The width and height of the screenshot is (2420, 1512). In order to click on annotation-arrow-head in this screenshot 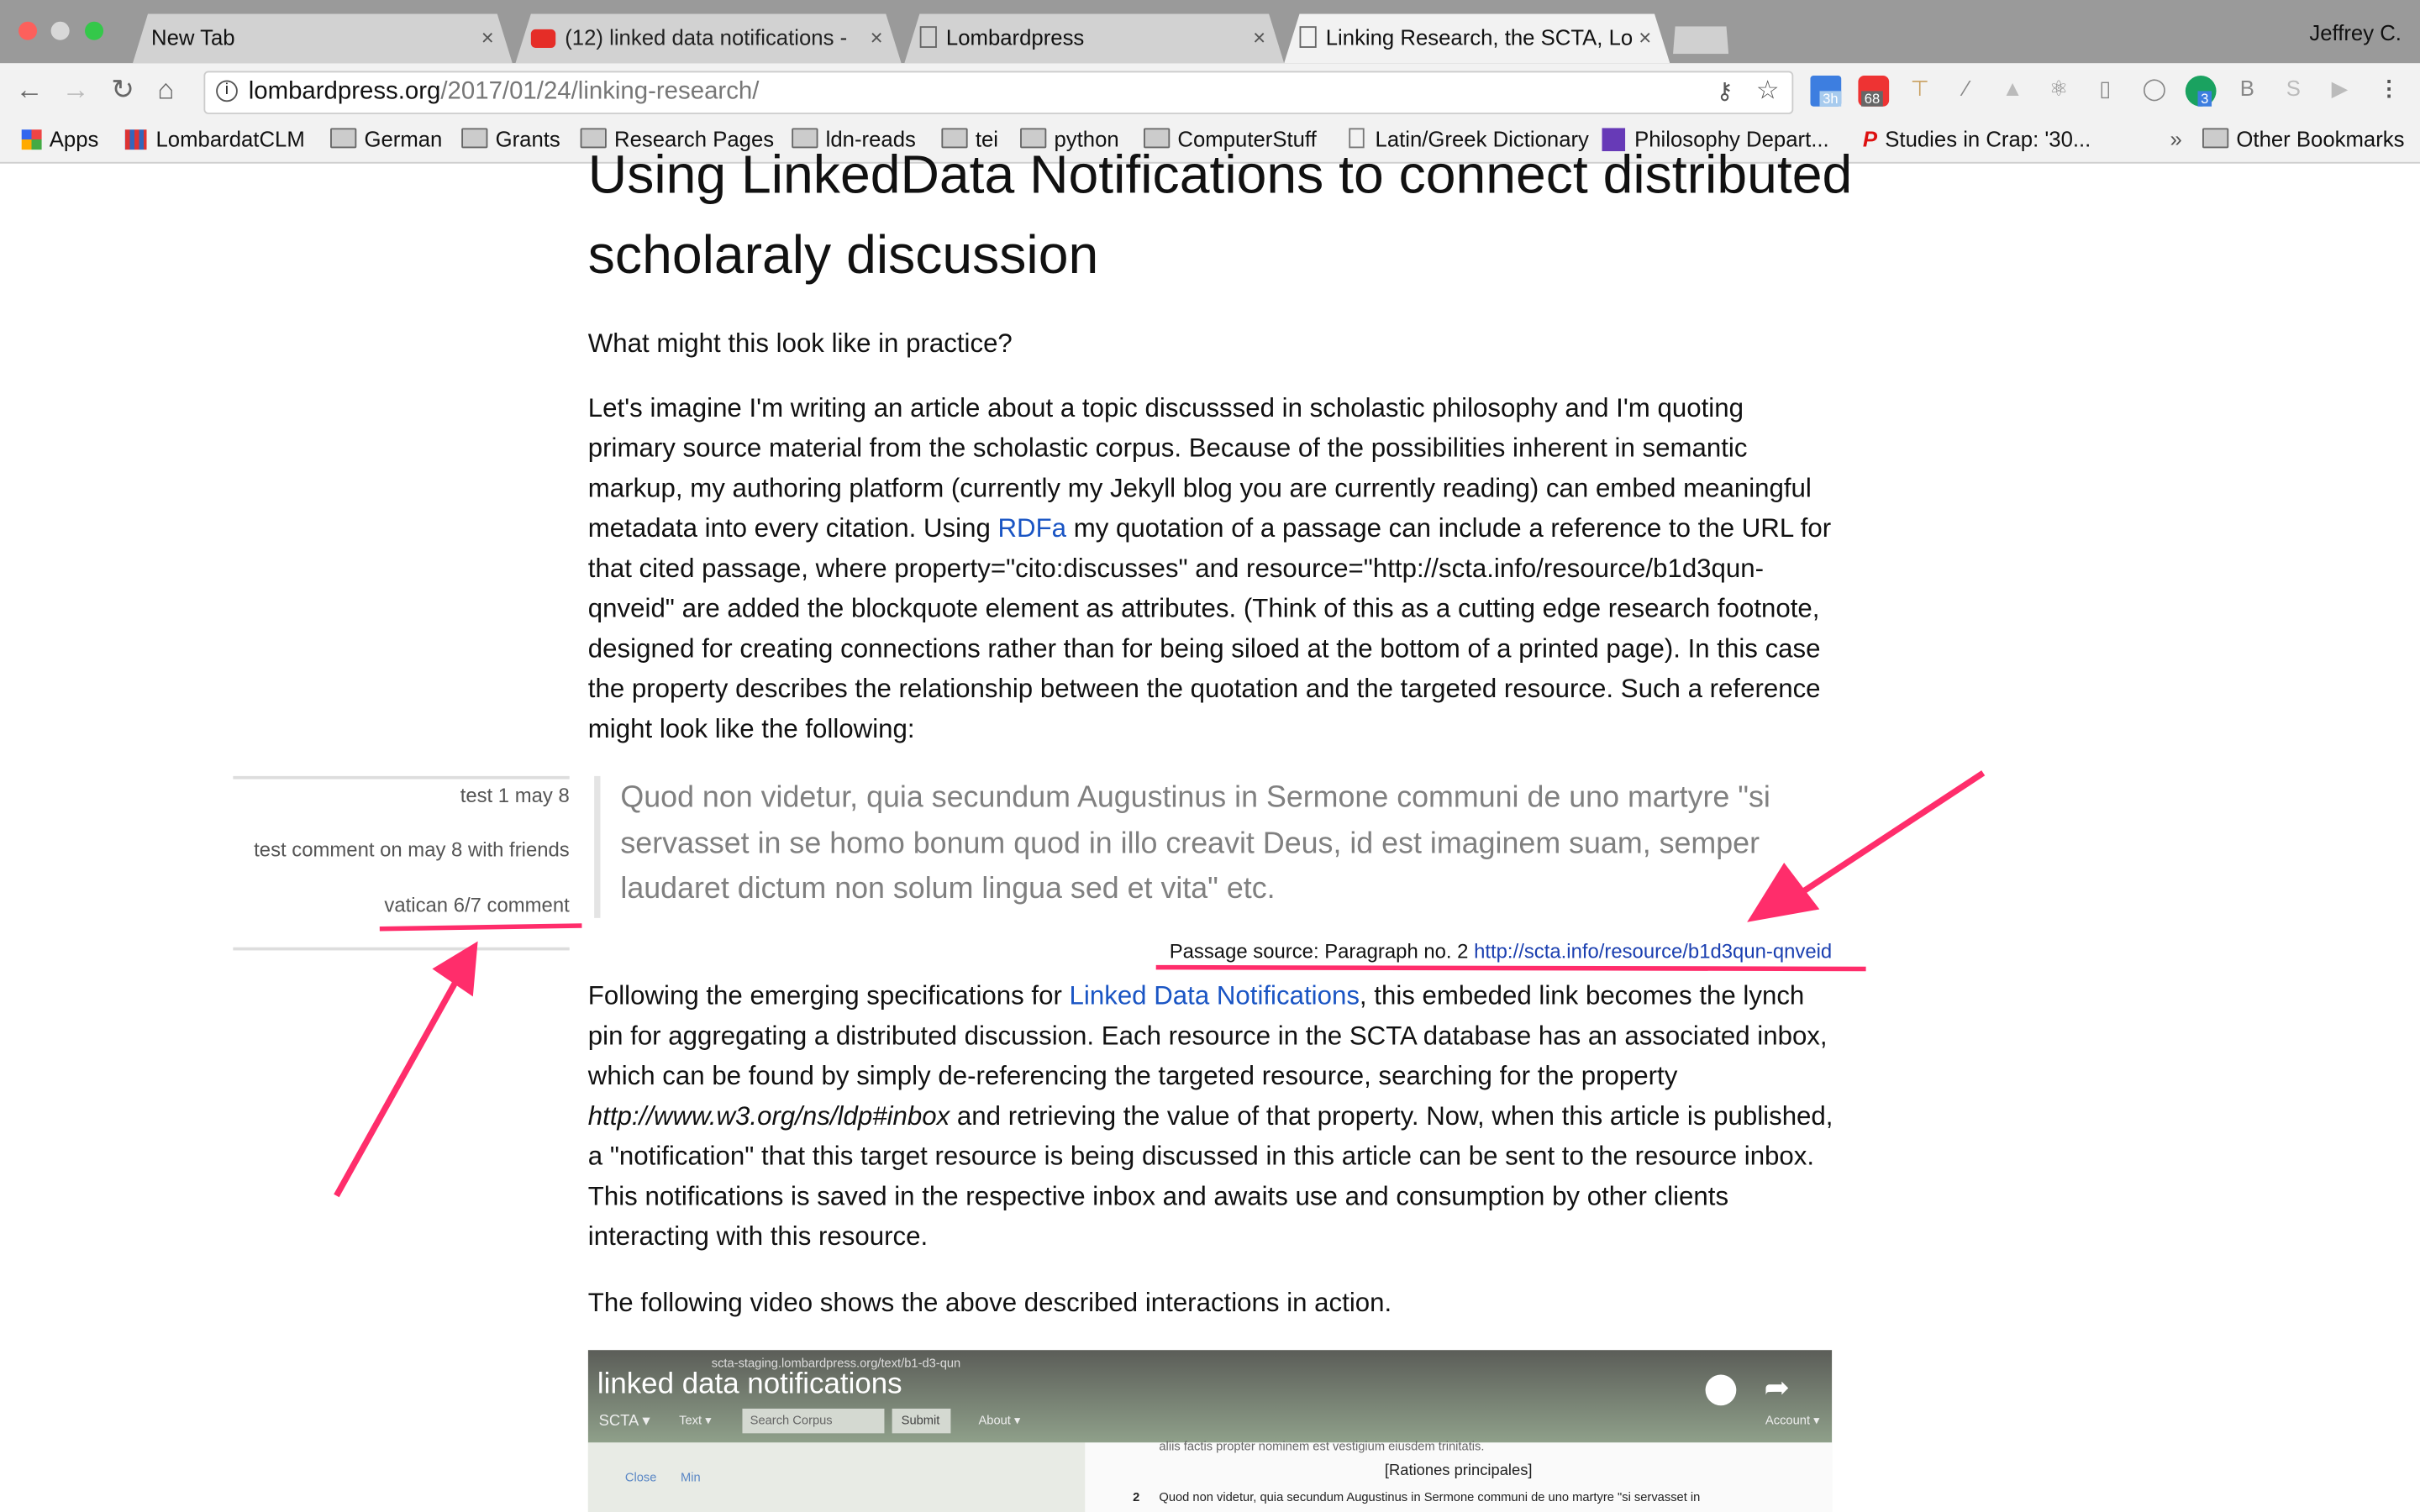, I will do `click(1784, 892)`.